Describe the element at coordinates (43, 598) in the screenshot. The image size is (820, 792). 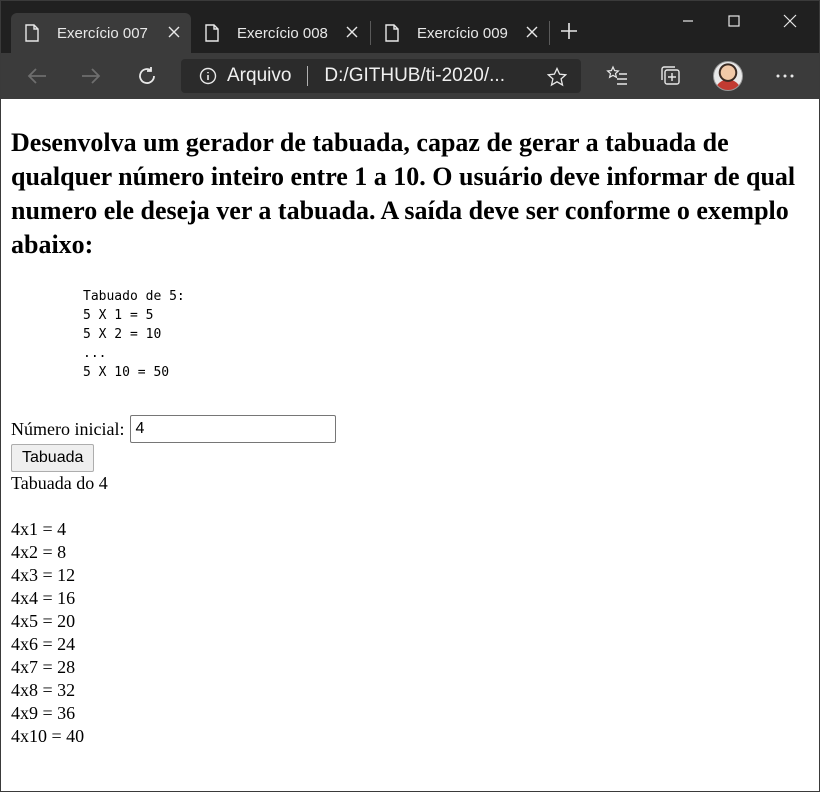
I see `result-row: 4x4 = 16` at that location.